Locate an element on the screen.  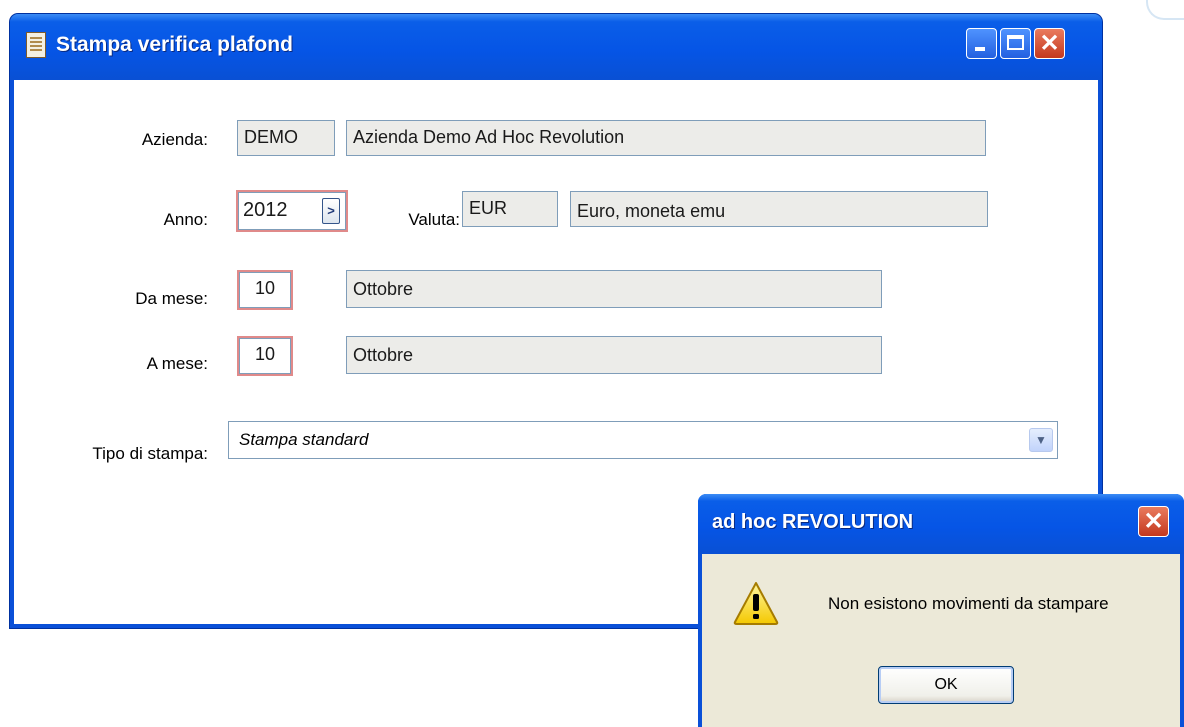
dialog-close-button: ✕ is located at coordinates (1153, 521).